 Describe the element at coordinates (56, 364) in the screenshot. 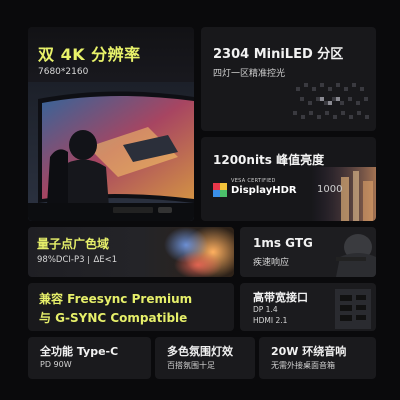

I see `typec-subtitle: PD 90W` at that location.